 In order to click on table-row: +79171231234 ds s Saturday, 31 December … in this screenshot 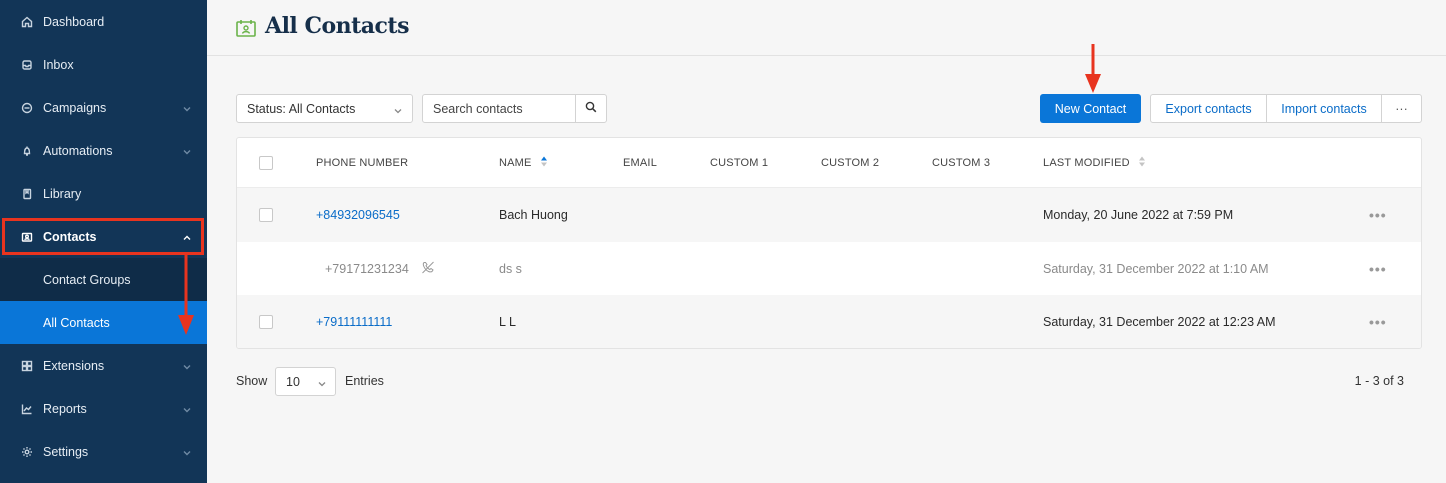, I will do `click(829, 268)`.